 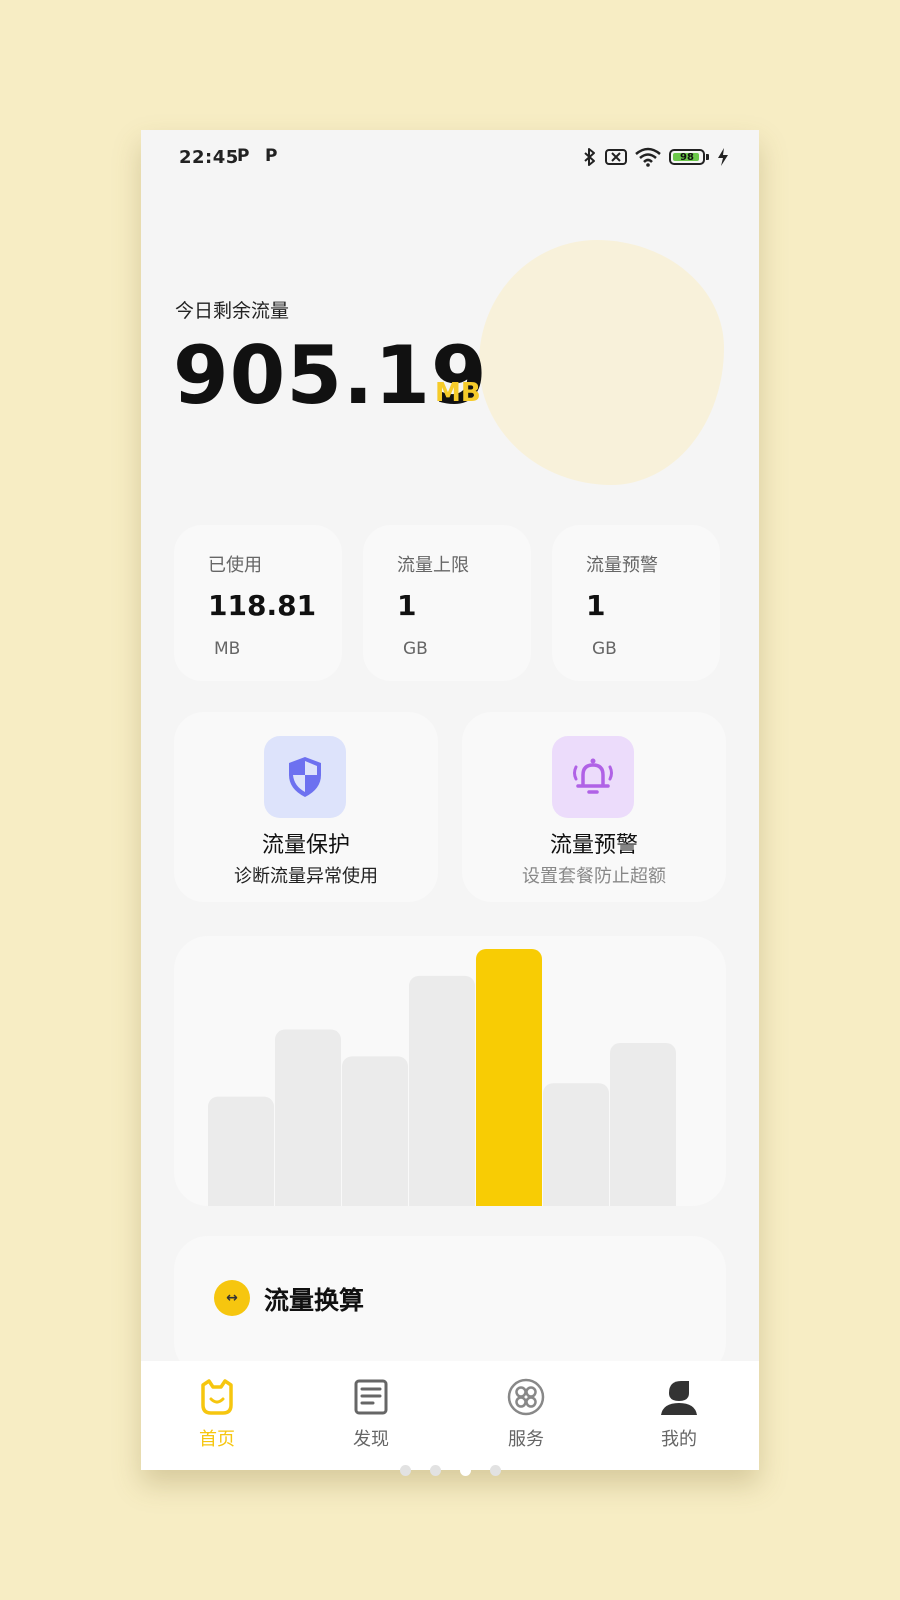 What do you see at coordinates (330, 375) in the screenshot?
I see `remaining-data-value: 905.19` at bounding box center [330, 375].